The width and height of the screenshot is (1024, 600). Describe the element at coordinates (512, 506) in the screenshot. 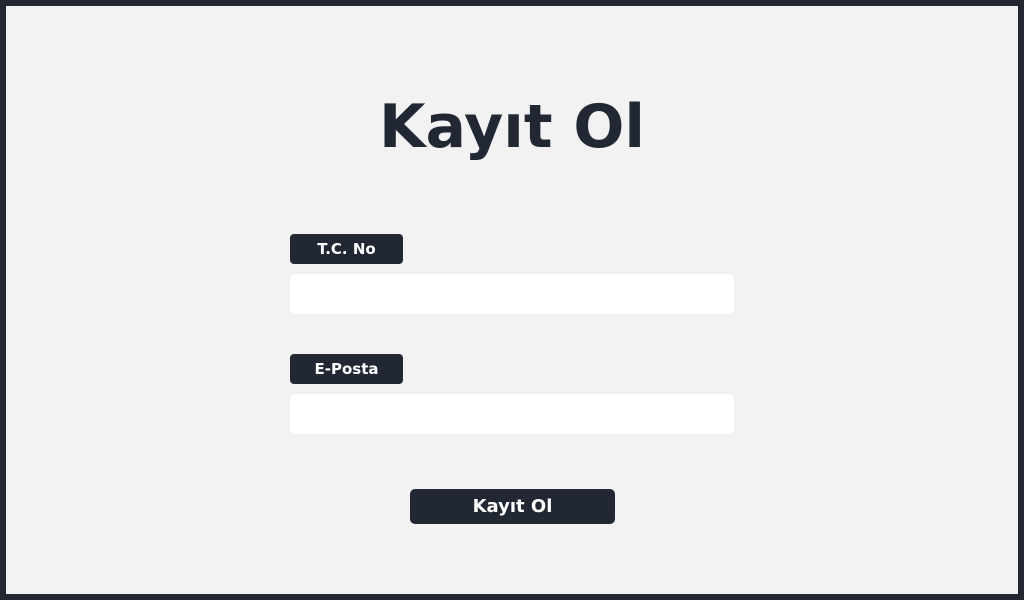

I see `register-button: Kayıt Ol` at that location.